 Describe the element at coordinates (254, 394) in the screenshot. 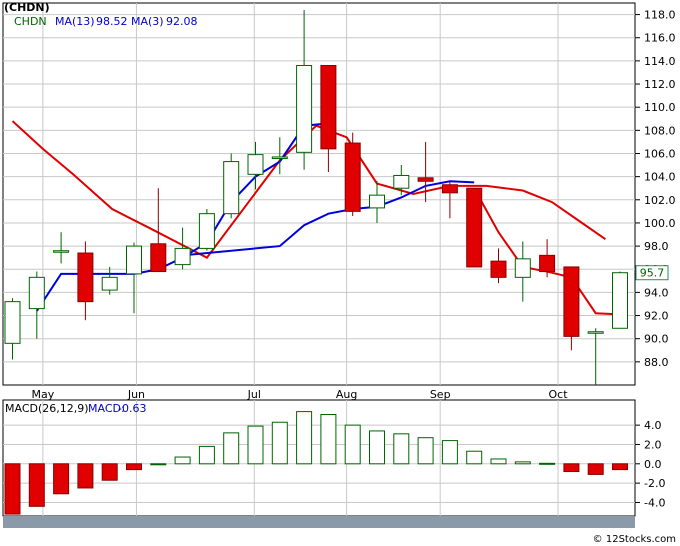

I see `price-month-label: Jul` at that location.